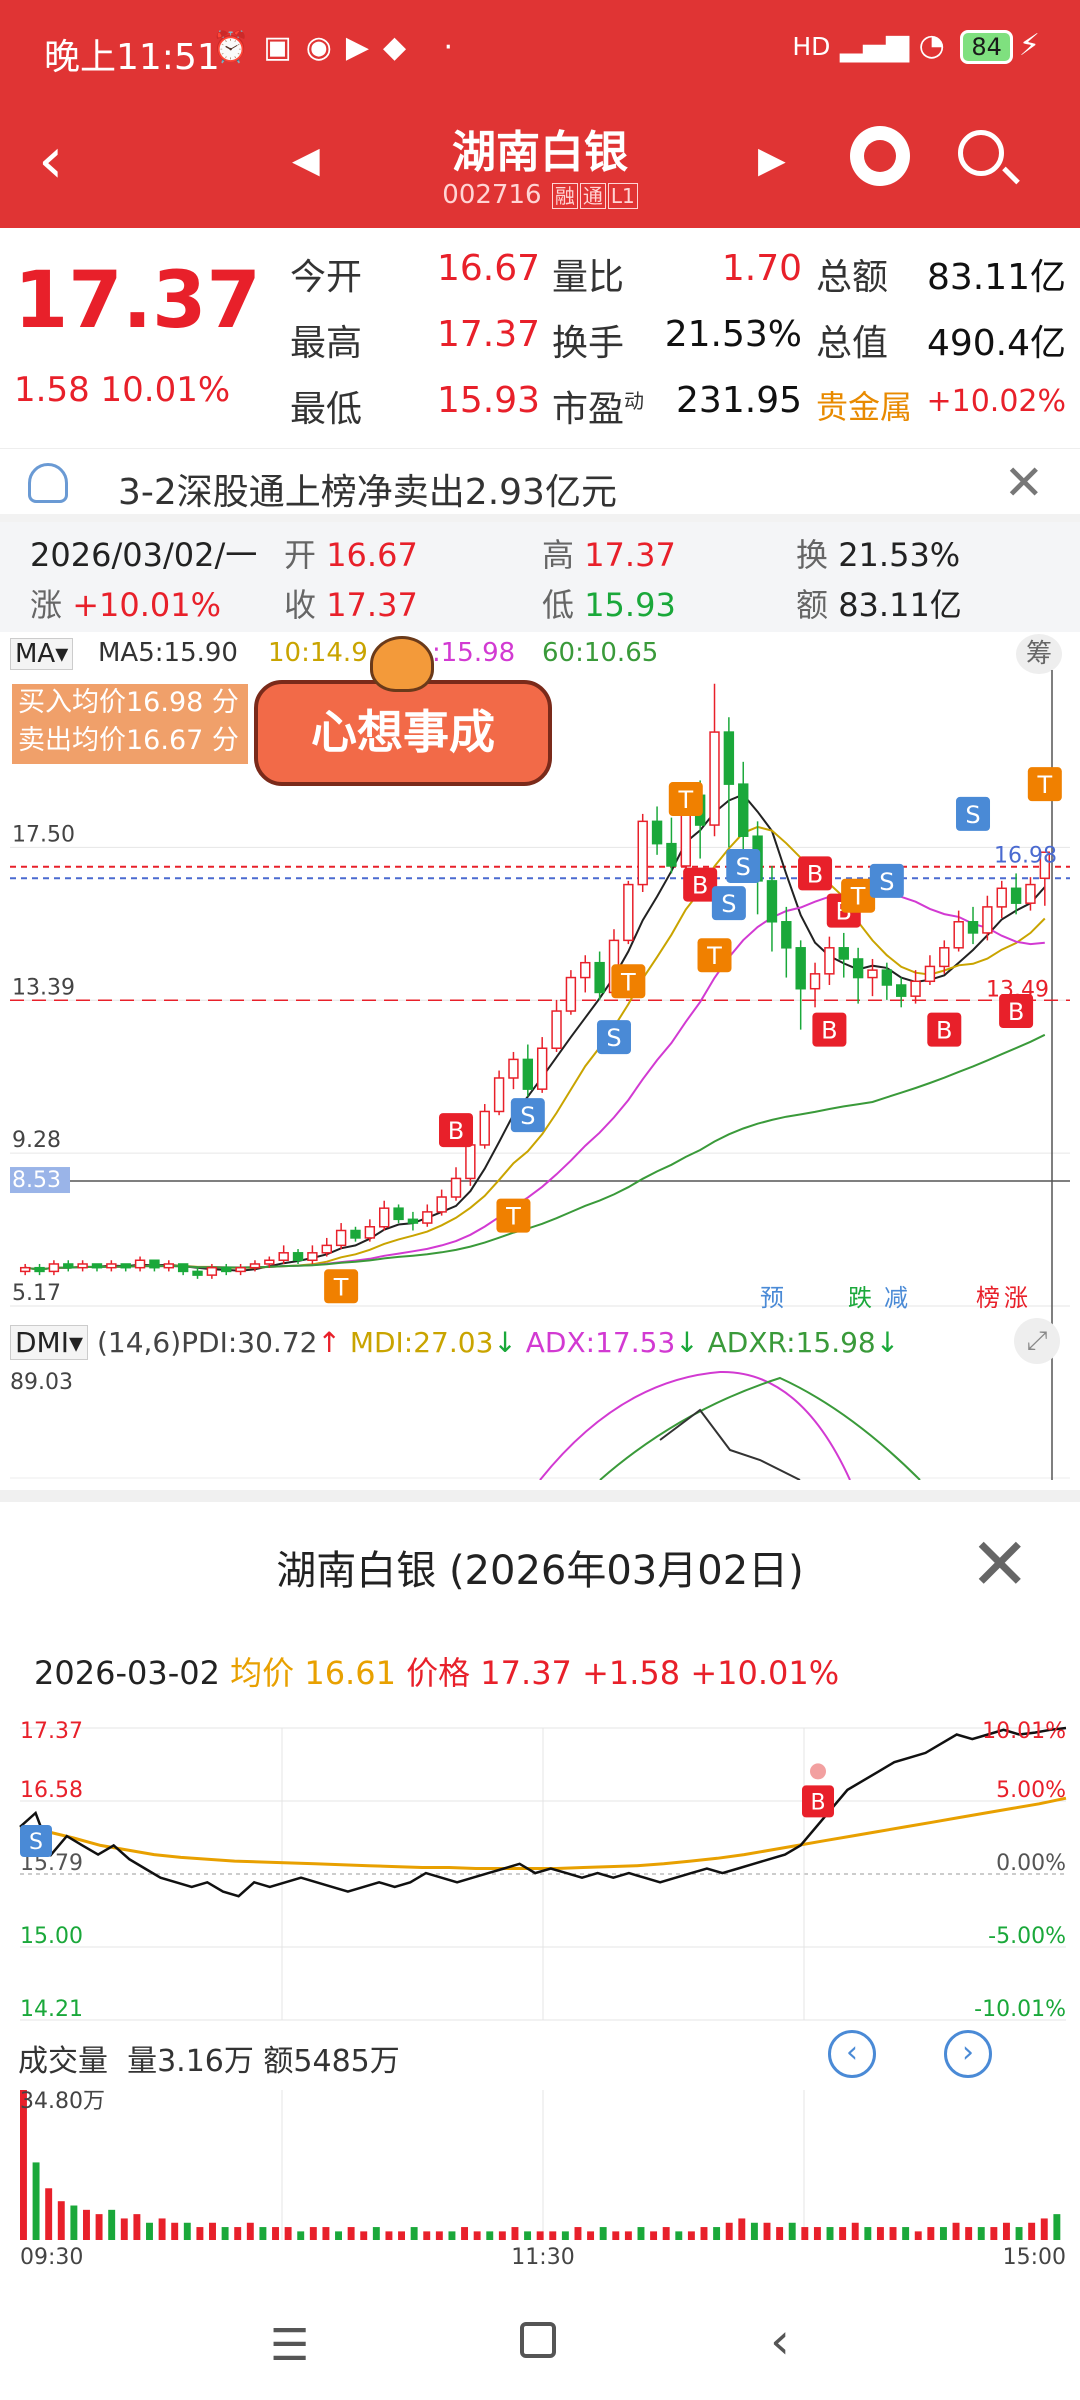 Image resolution: width=1080 pixels, height=2400 pixels. Describe the element at coordinates (513, 1217) in the screenshot. I see `trade-marker-label: T` at that location.